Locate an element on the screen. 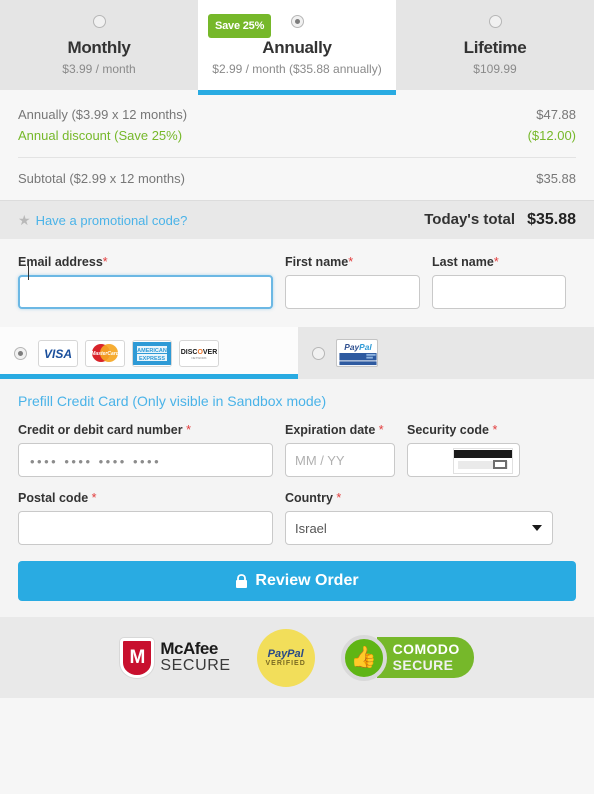  card-cvv-box is located at coordinates (500, 464).